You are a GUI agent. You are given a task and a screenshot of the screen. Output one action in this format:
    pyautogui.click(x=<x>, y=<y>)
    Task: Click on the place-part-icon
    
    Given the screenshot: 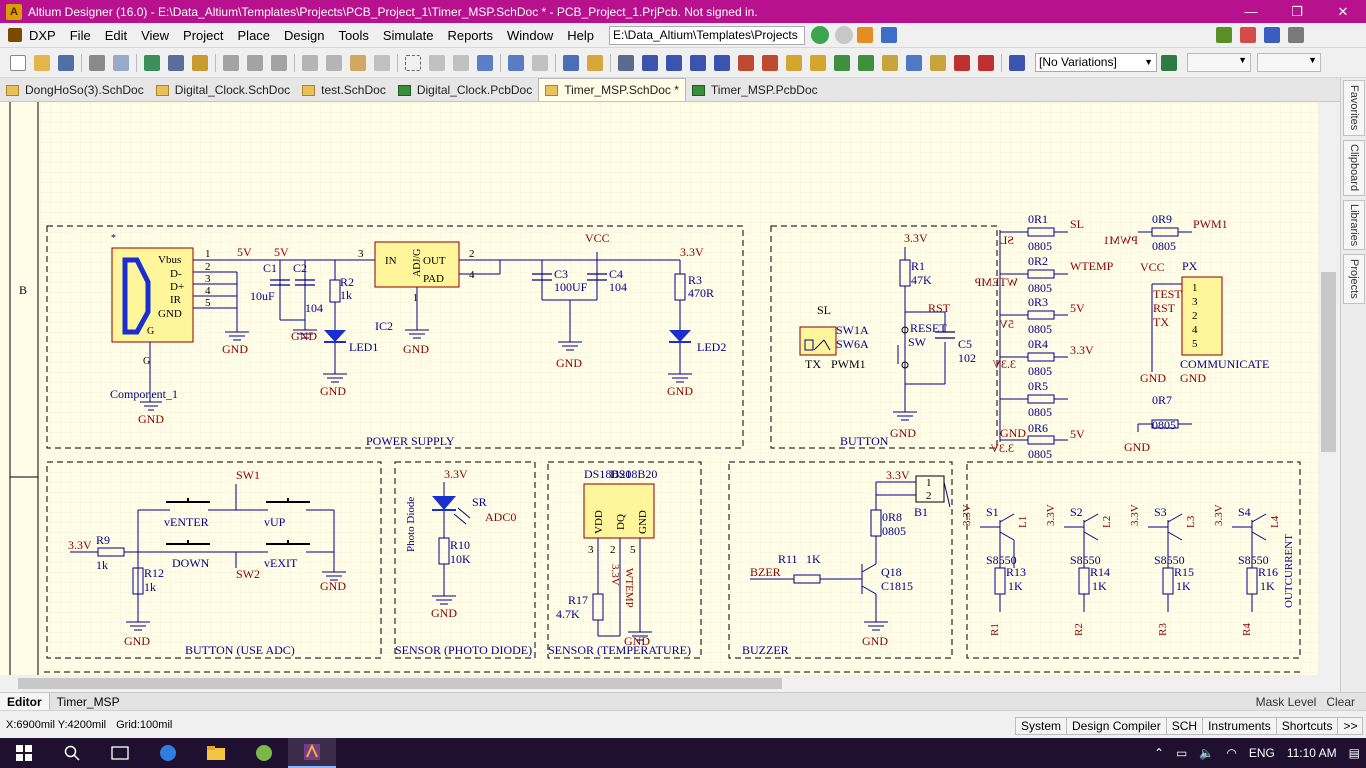 What is the action you would take?
    pyautogui.click(x=794, y=62)
    